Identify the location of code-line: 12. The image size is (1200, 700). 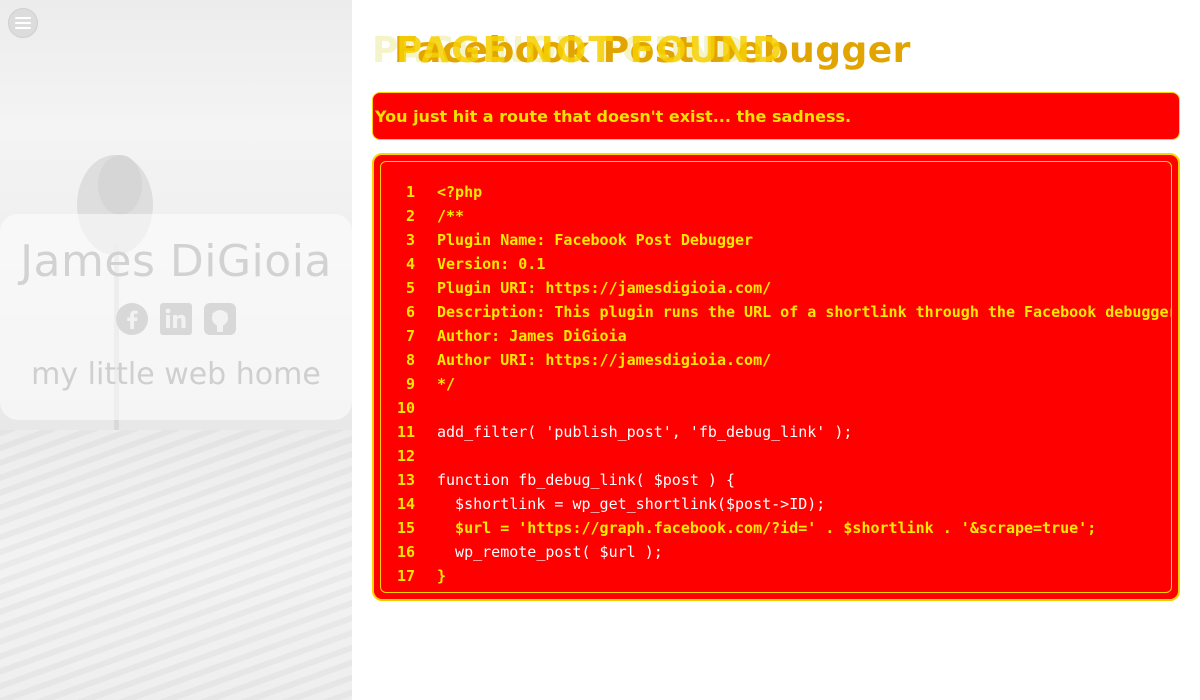
(776, 456).